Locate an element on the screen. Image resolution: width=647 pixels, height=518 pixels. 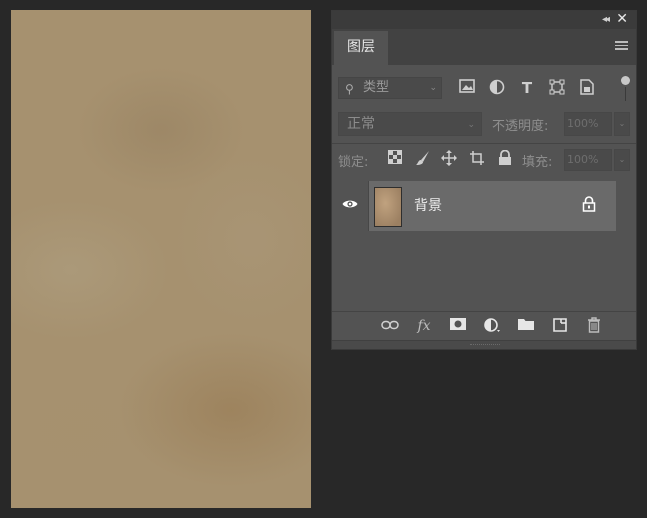
filter-kind-select: ⚲ 类型 ⌄ is located at coordinates (390, 88).